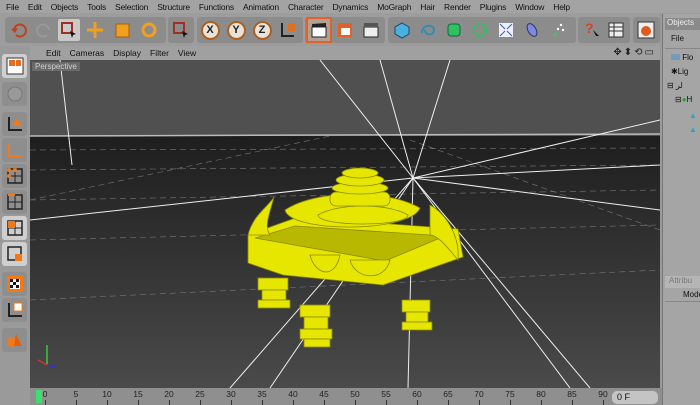  What do you see at coordinates (14, 150) in the screenshot?
I see `model-mode-button` at bounding box center [14, 150].